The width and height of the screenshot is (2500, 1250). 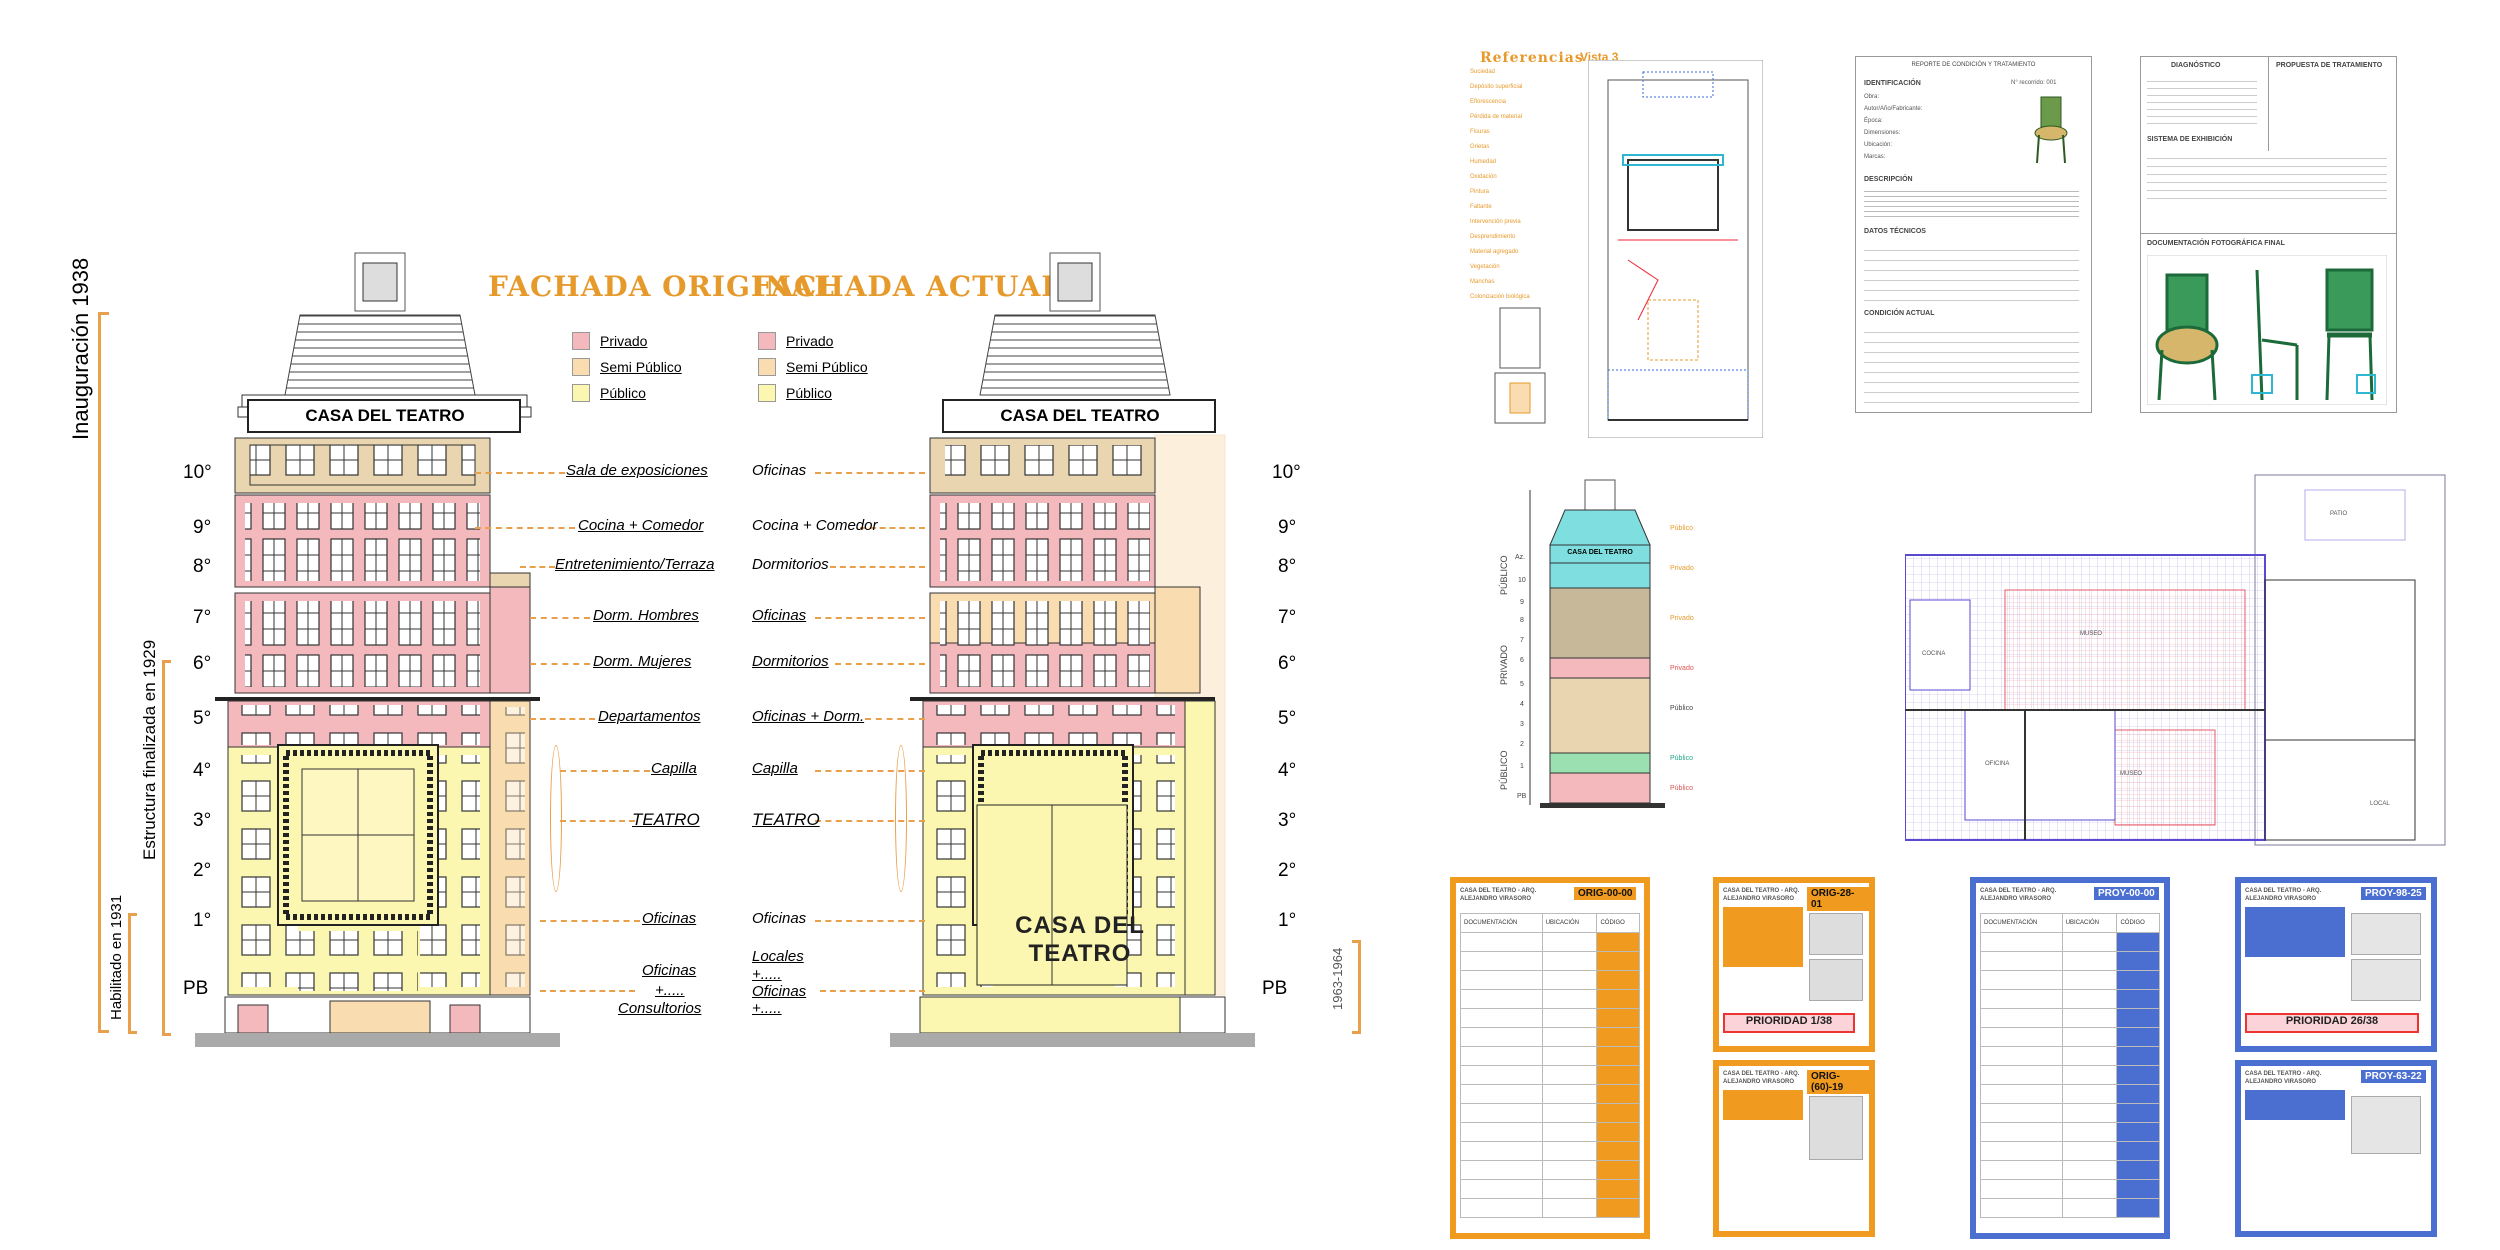 I want to click on use-label: TEATRO, so click(x=786, y=819).